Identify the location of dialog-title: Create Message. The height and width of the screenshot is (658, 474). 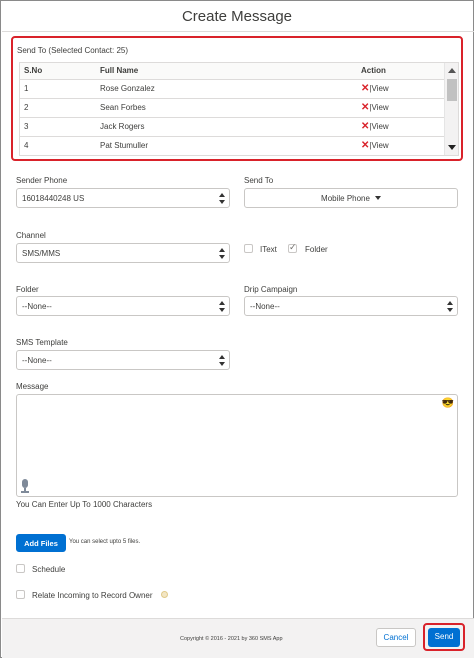
(237, 16).